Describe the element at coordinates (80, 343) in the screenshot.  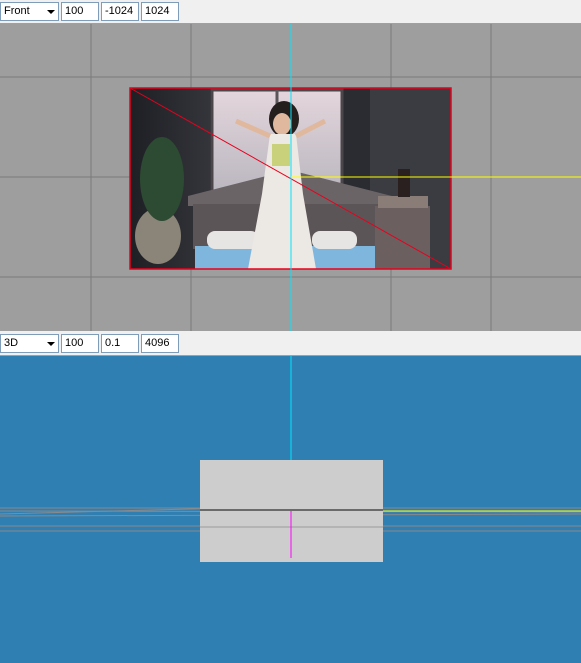
I see `3d-zoom-field: 100` at that location.